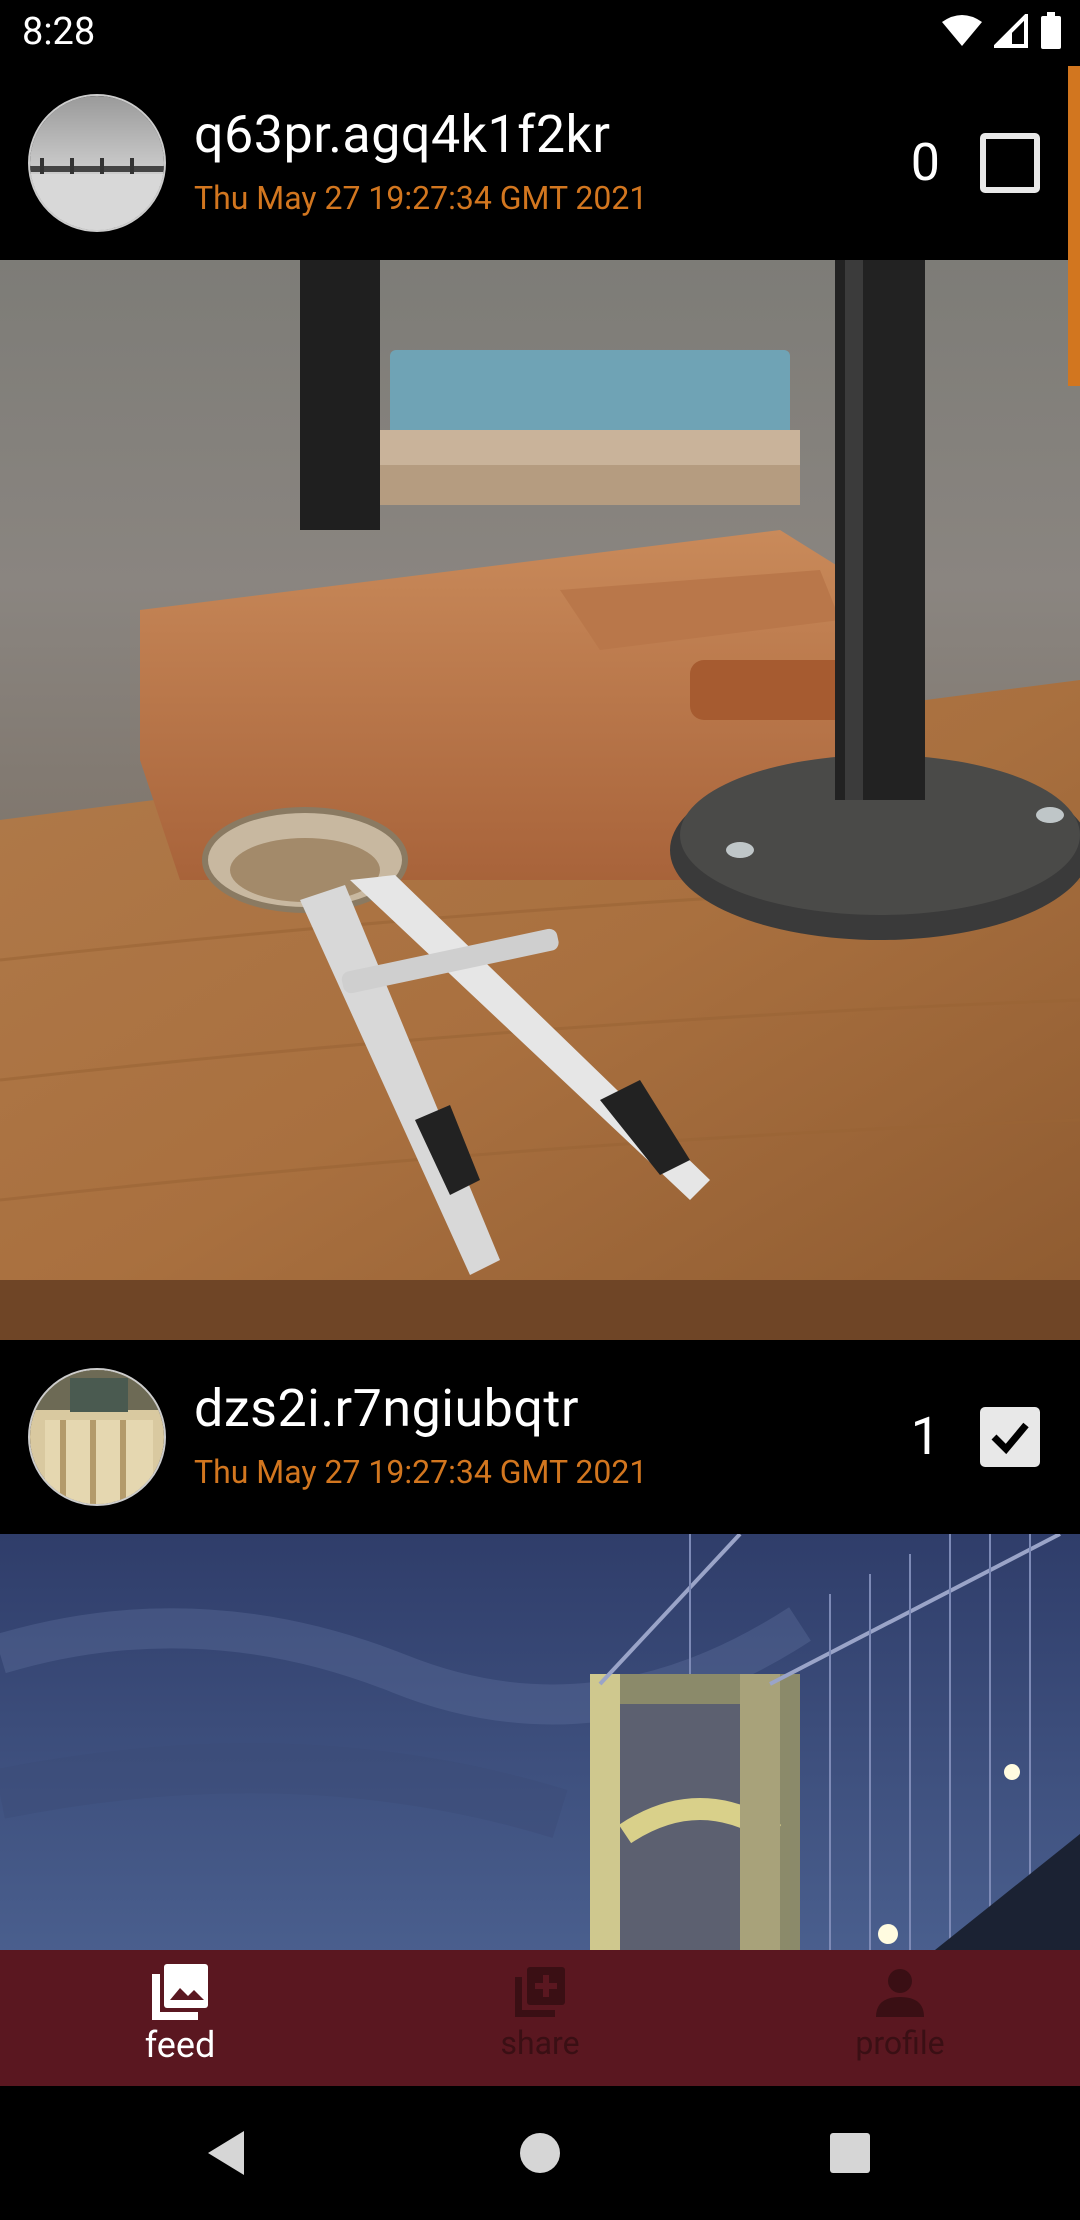 This screenshot has height=2220, width=1080. What do you see at coordinates (540, 33) in the screenshot?
I see `status-bar: 8:28` at bounding box center [540, 33].